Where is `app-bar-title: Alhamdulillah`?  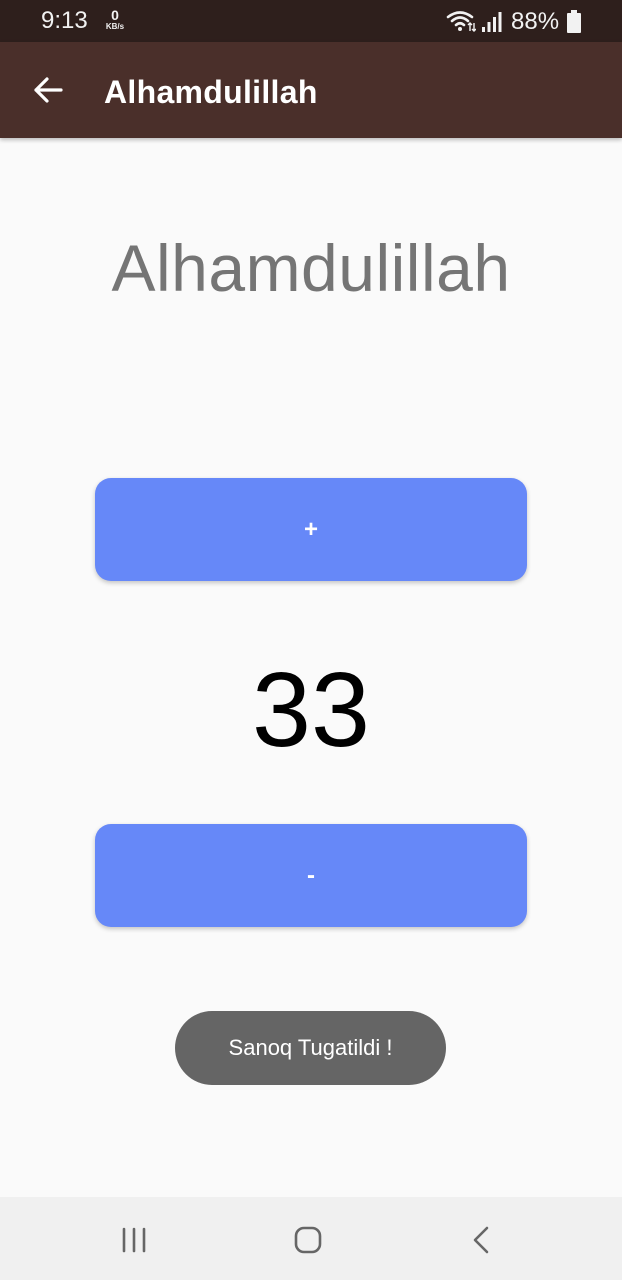 app-bar-title: Alhamdulillah is located at coordinates (211, 92).